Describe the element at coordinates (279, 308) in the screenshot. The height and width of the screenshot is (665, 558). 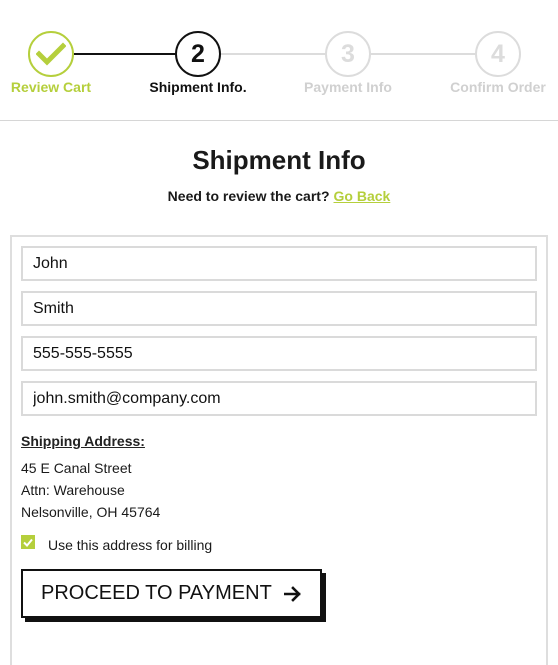
I see `last-name-field` at that location.